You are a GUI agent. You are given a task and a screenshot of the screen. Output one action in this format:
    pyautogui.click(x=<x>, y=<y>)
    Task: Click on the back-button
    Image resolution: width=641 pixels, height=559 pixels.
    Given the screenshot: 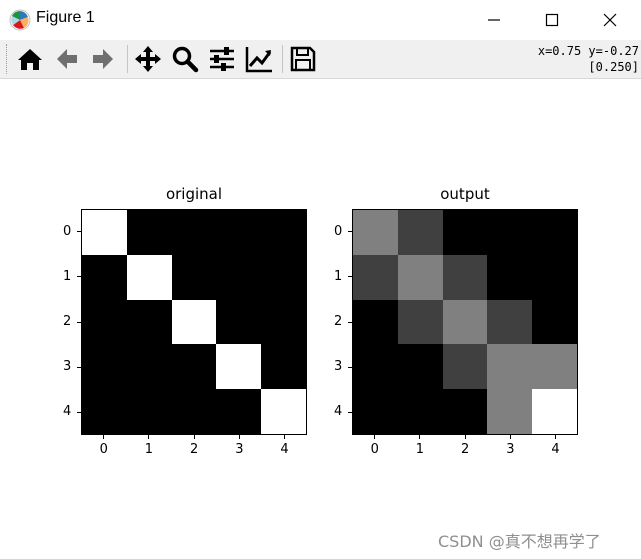 What is the action you would take?
    pyautogui.click(x=67, y=59)
    